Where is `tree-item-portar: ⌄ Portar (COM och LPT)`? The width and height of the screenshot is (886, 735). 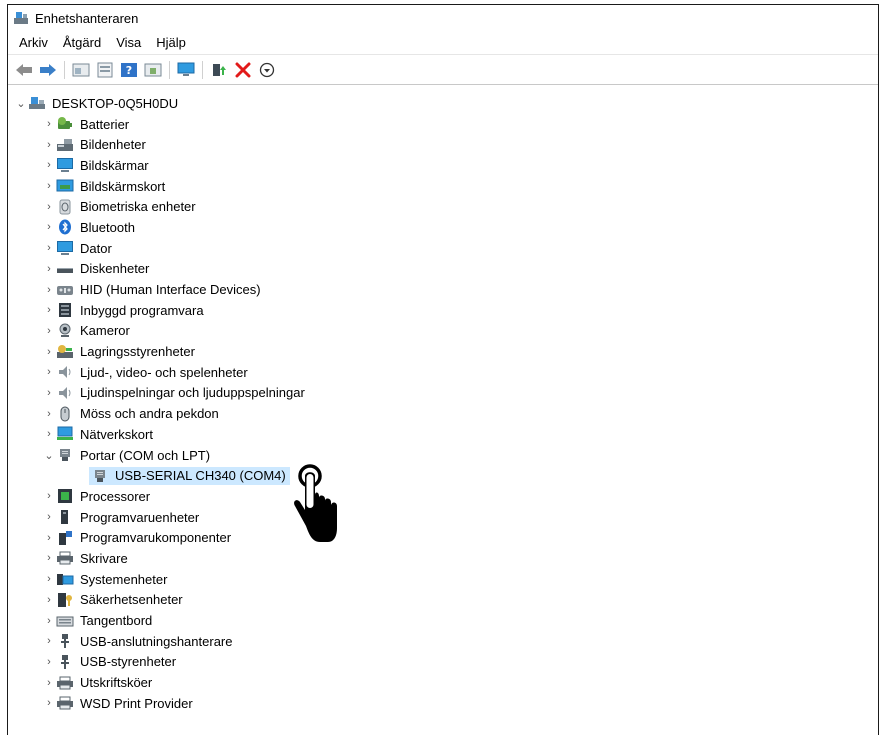 tree-item-portar: ⌄ Portar (COM och LPT) is located at coordinates (443, 455).